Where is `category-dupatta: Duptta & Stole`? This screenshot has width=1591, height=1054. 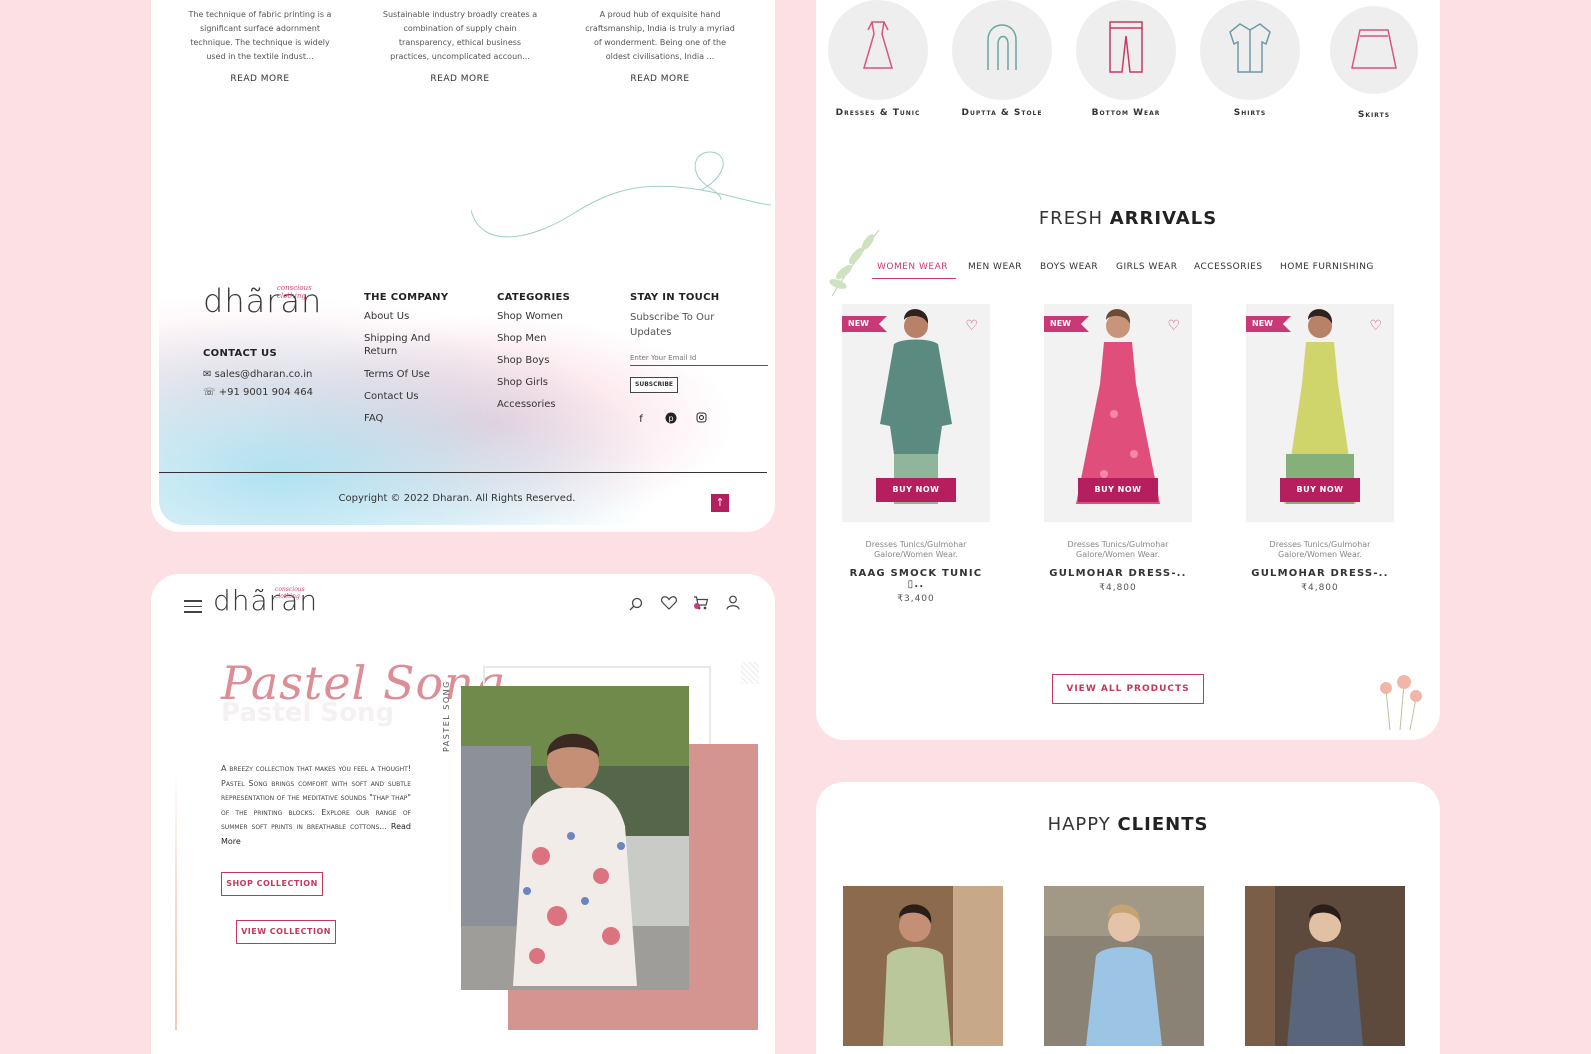
category-dupatta: Duptta & Stole is located at coordinates (1002, 59).